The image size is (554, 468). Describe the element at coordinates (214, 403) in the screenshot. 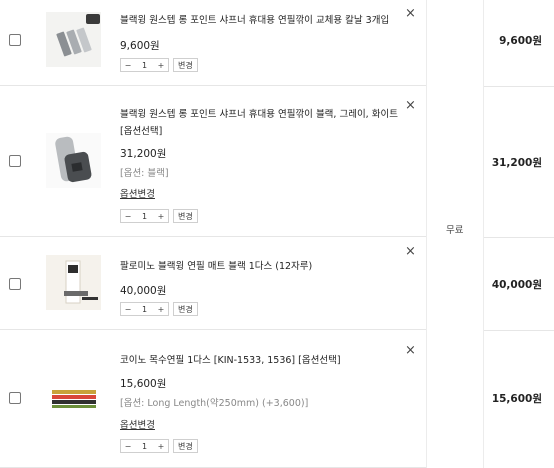

I see `product-option: [옵션: Long Length(약250mm) (+3,600)]` at that location.